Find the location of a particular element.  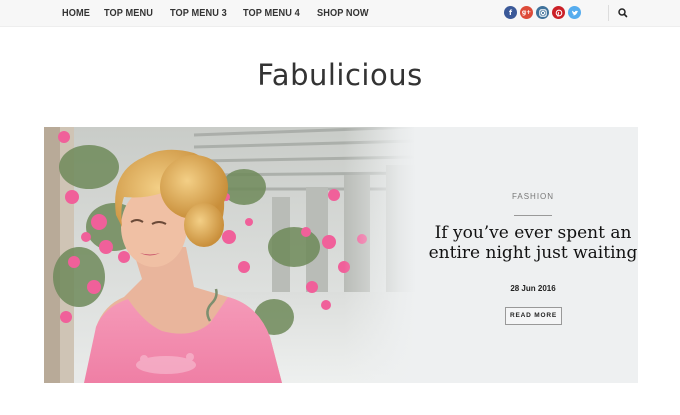

instagram-icon is located at coordinates (542, 12).